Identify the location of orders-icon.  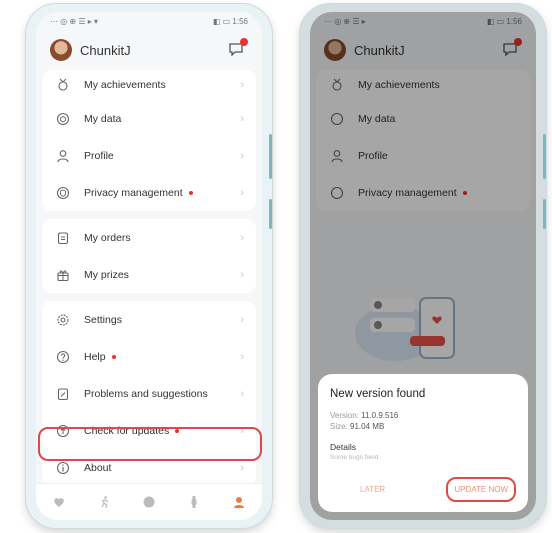
(63, 238).